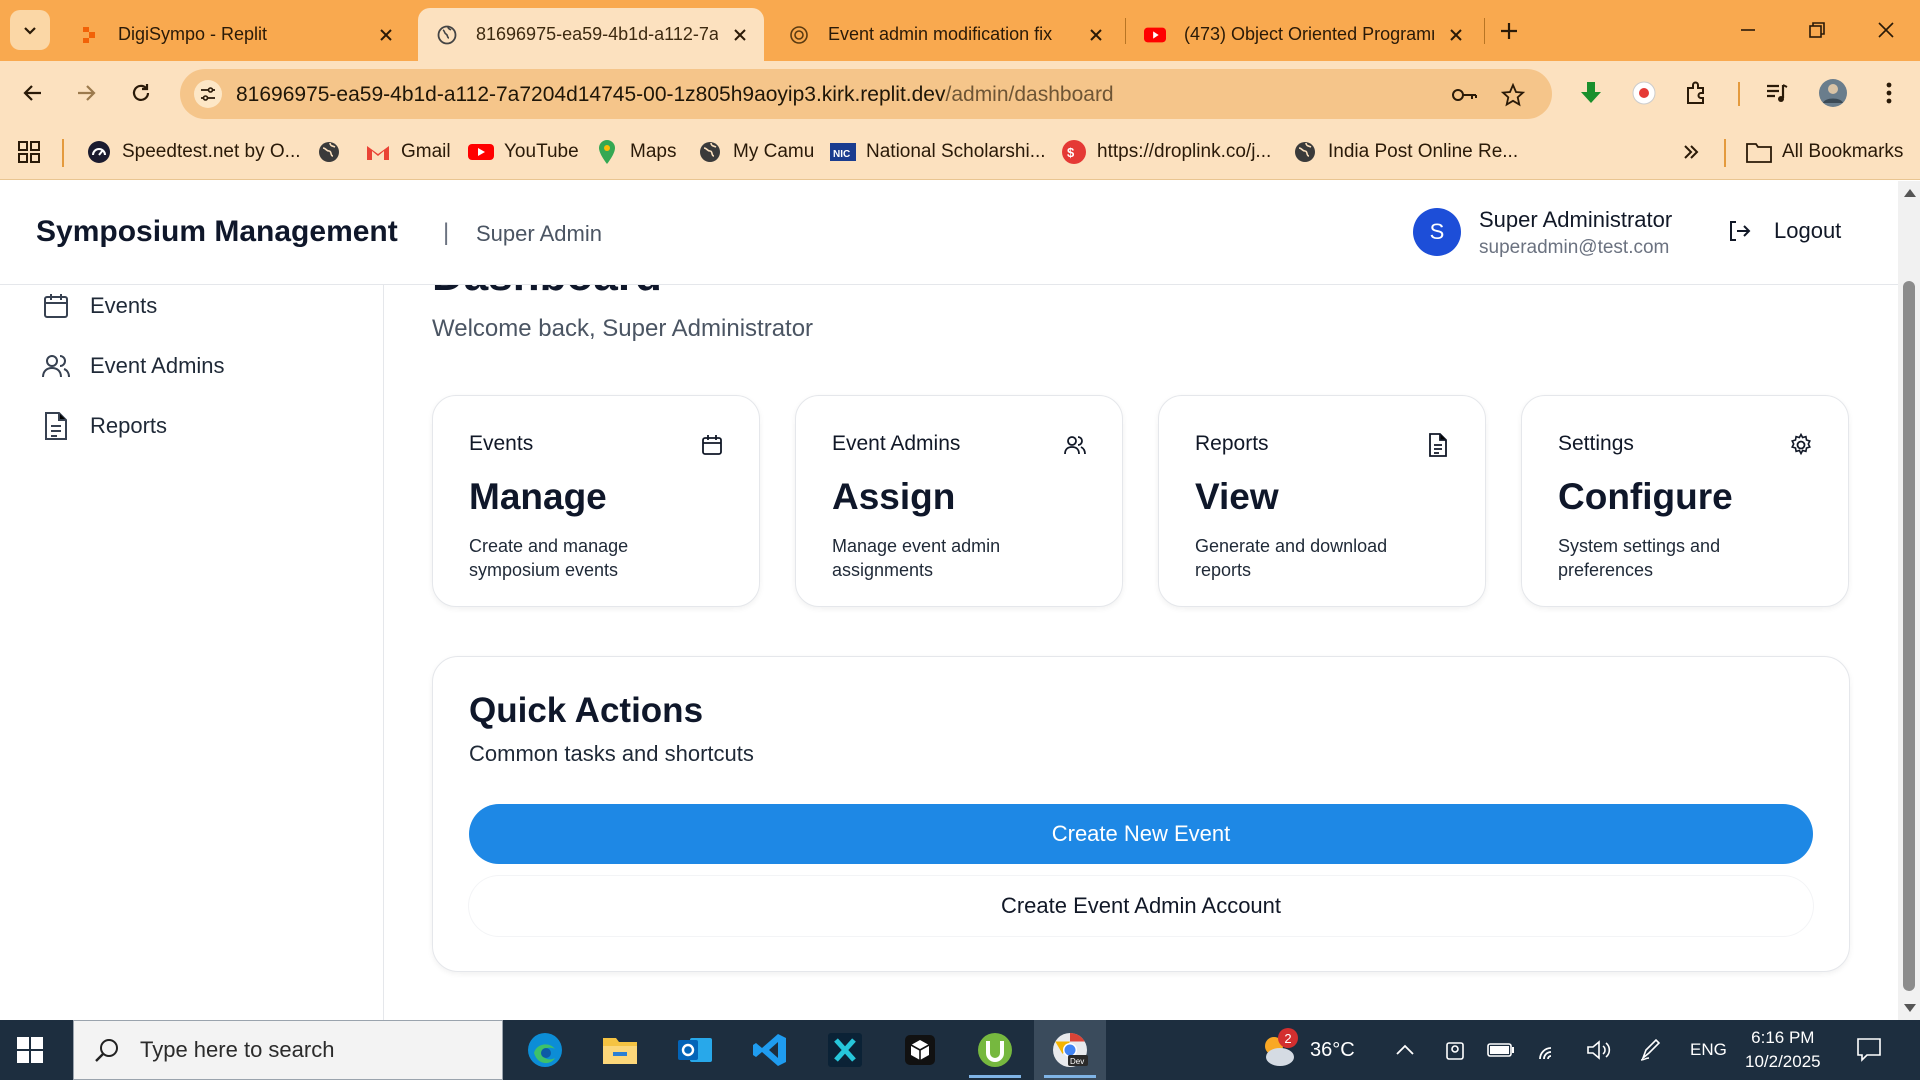 The width and height of the screenshot is (1920, 1080). What do you see at coordinates (538, 496) in the screenshot?
I see `card-value: Manage` at bounding box center [538, 496].